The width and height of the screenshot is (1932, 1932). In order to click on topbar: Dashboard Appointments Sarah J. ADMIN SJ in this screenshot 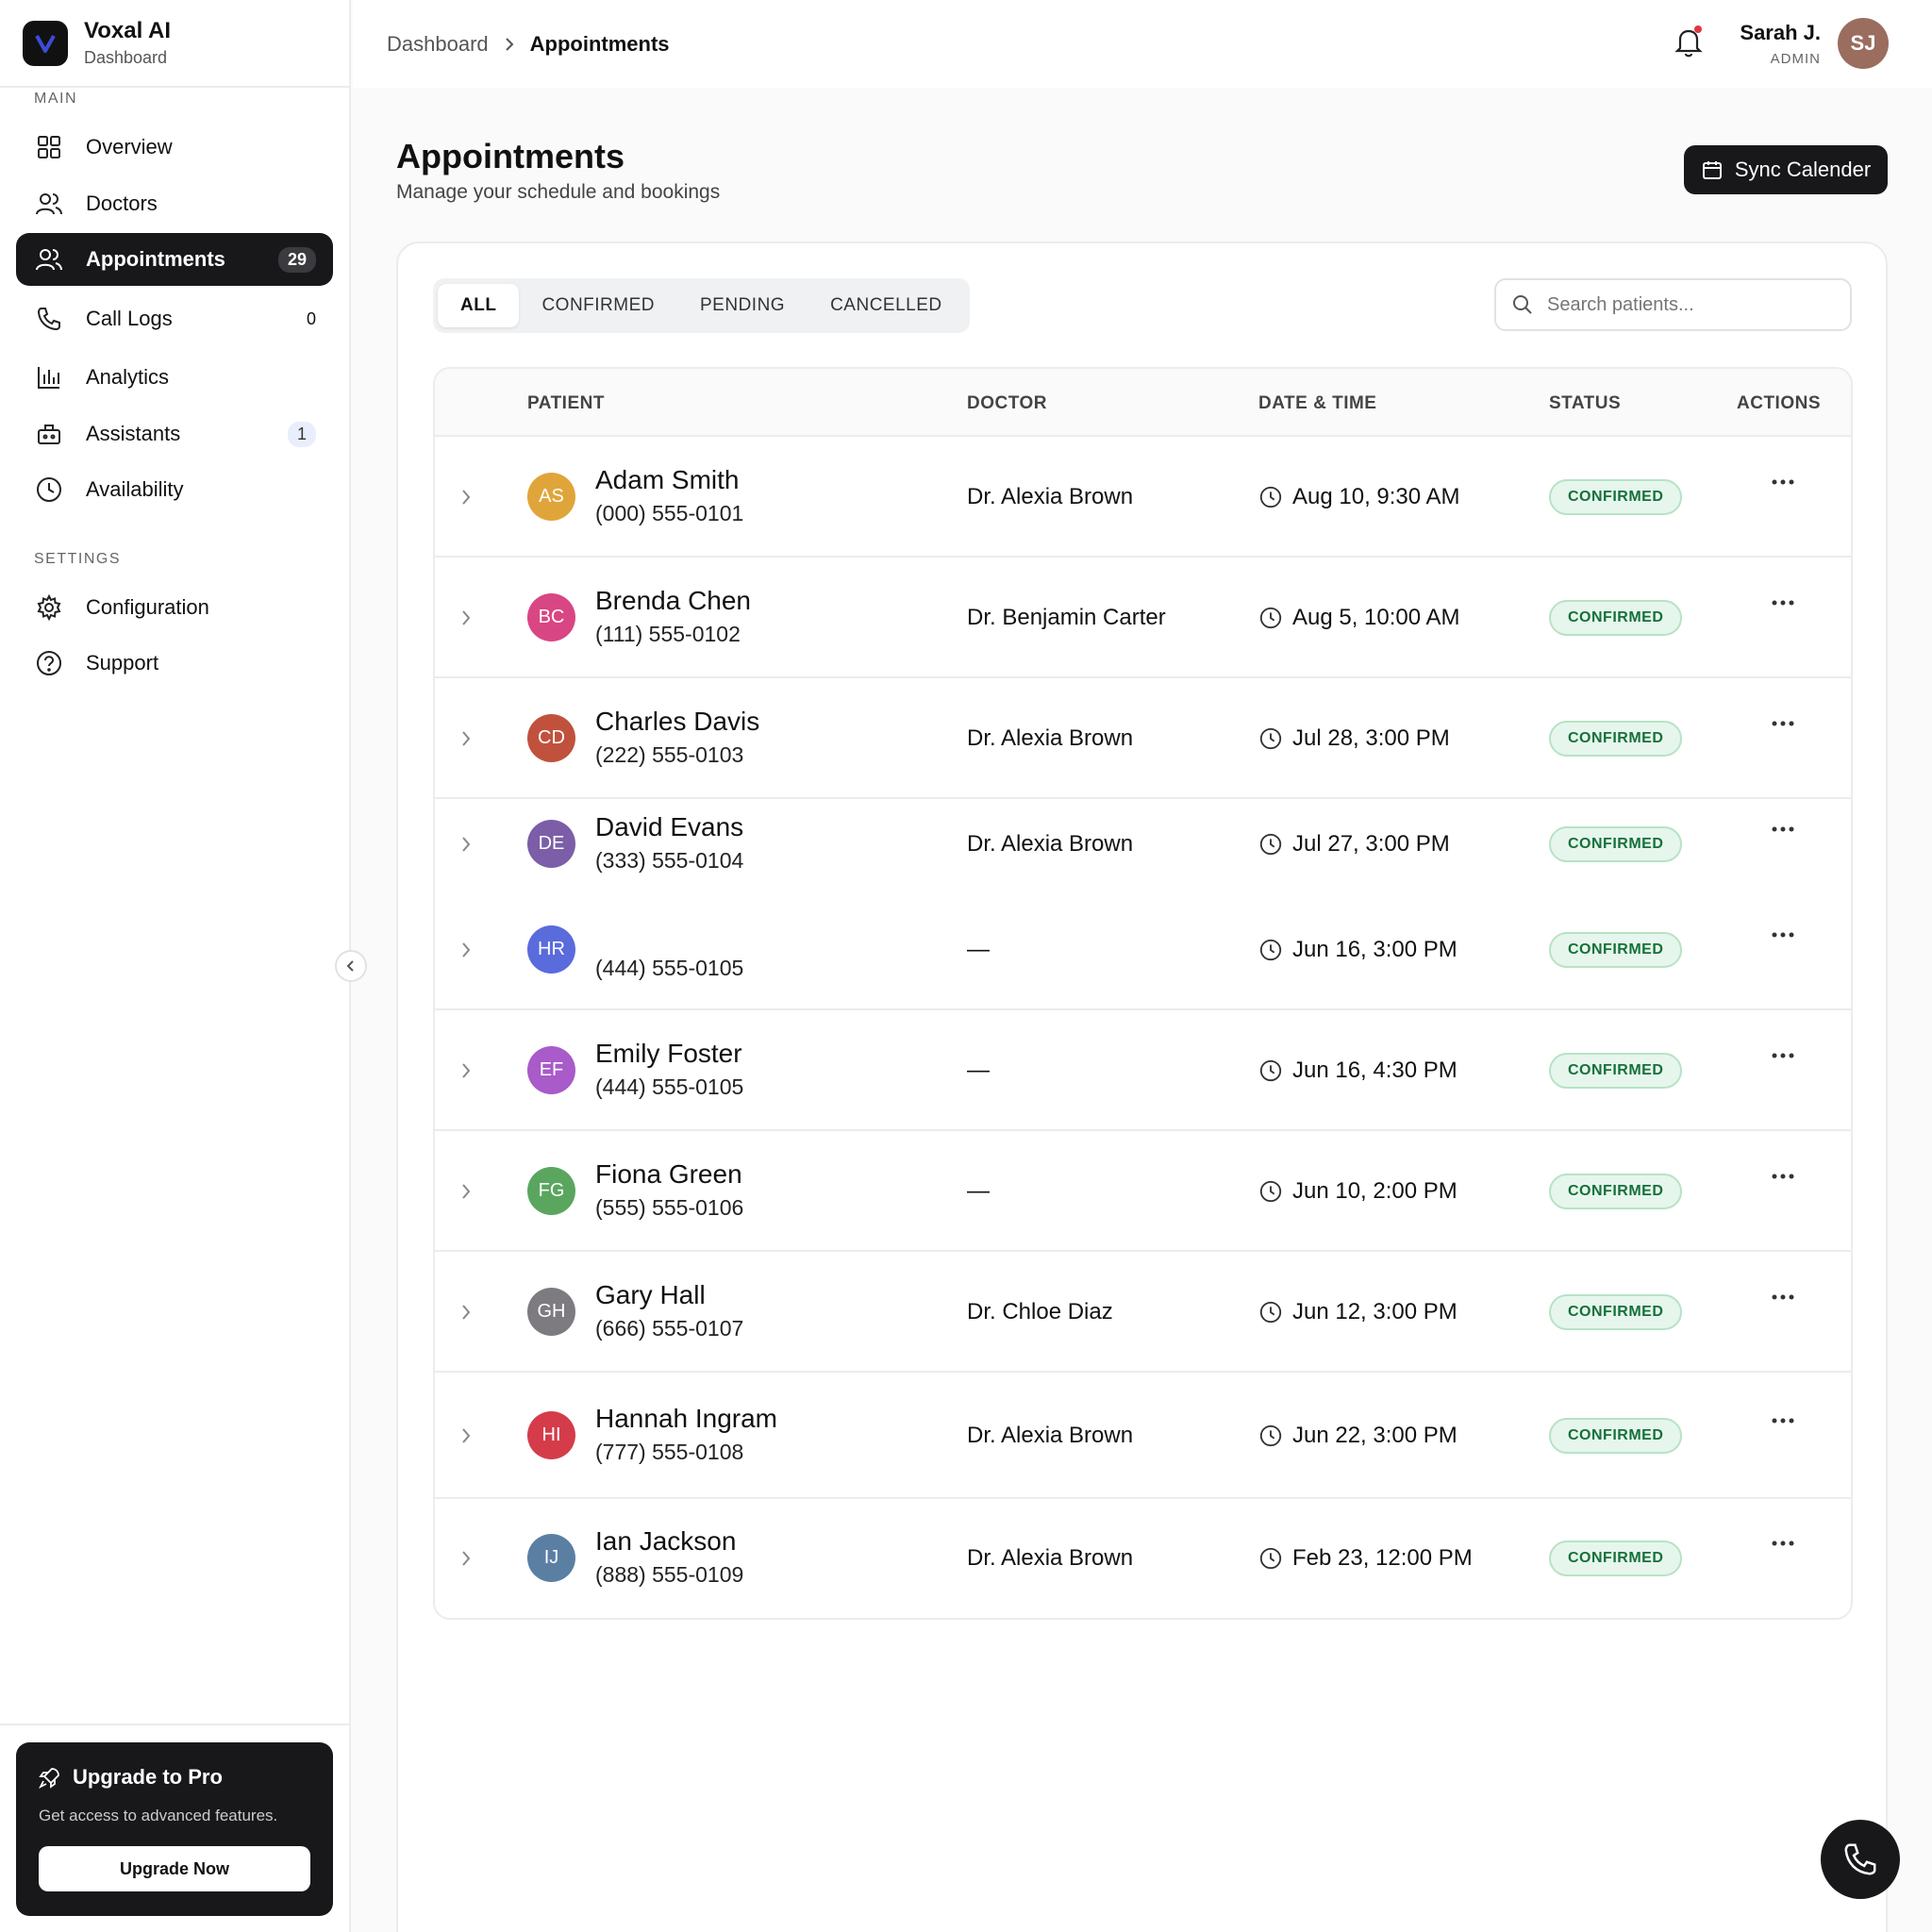, I will do `click(1142, 44)`.